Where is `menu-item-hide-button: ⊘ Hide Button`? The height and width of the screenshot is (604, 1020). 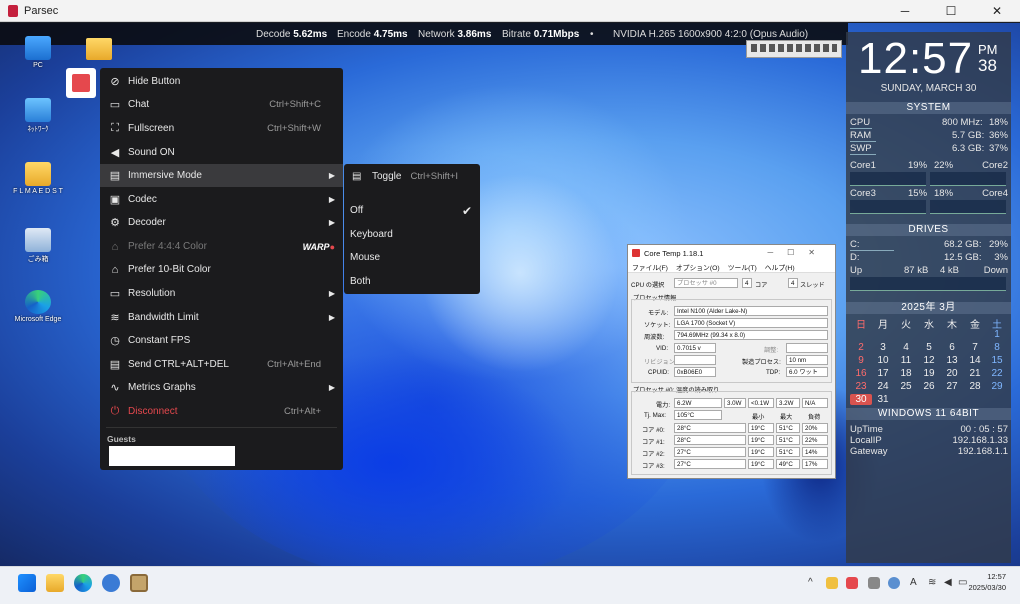
menu-item-hide-button: ⊘ Hide Button is located at coordinates (221, 81).